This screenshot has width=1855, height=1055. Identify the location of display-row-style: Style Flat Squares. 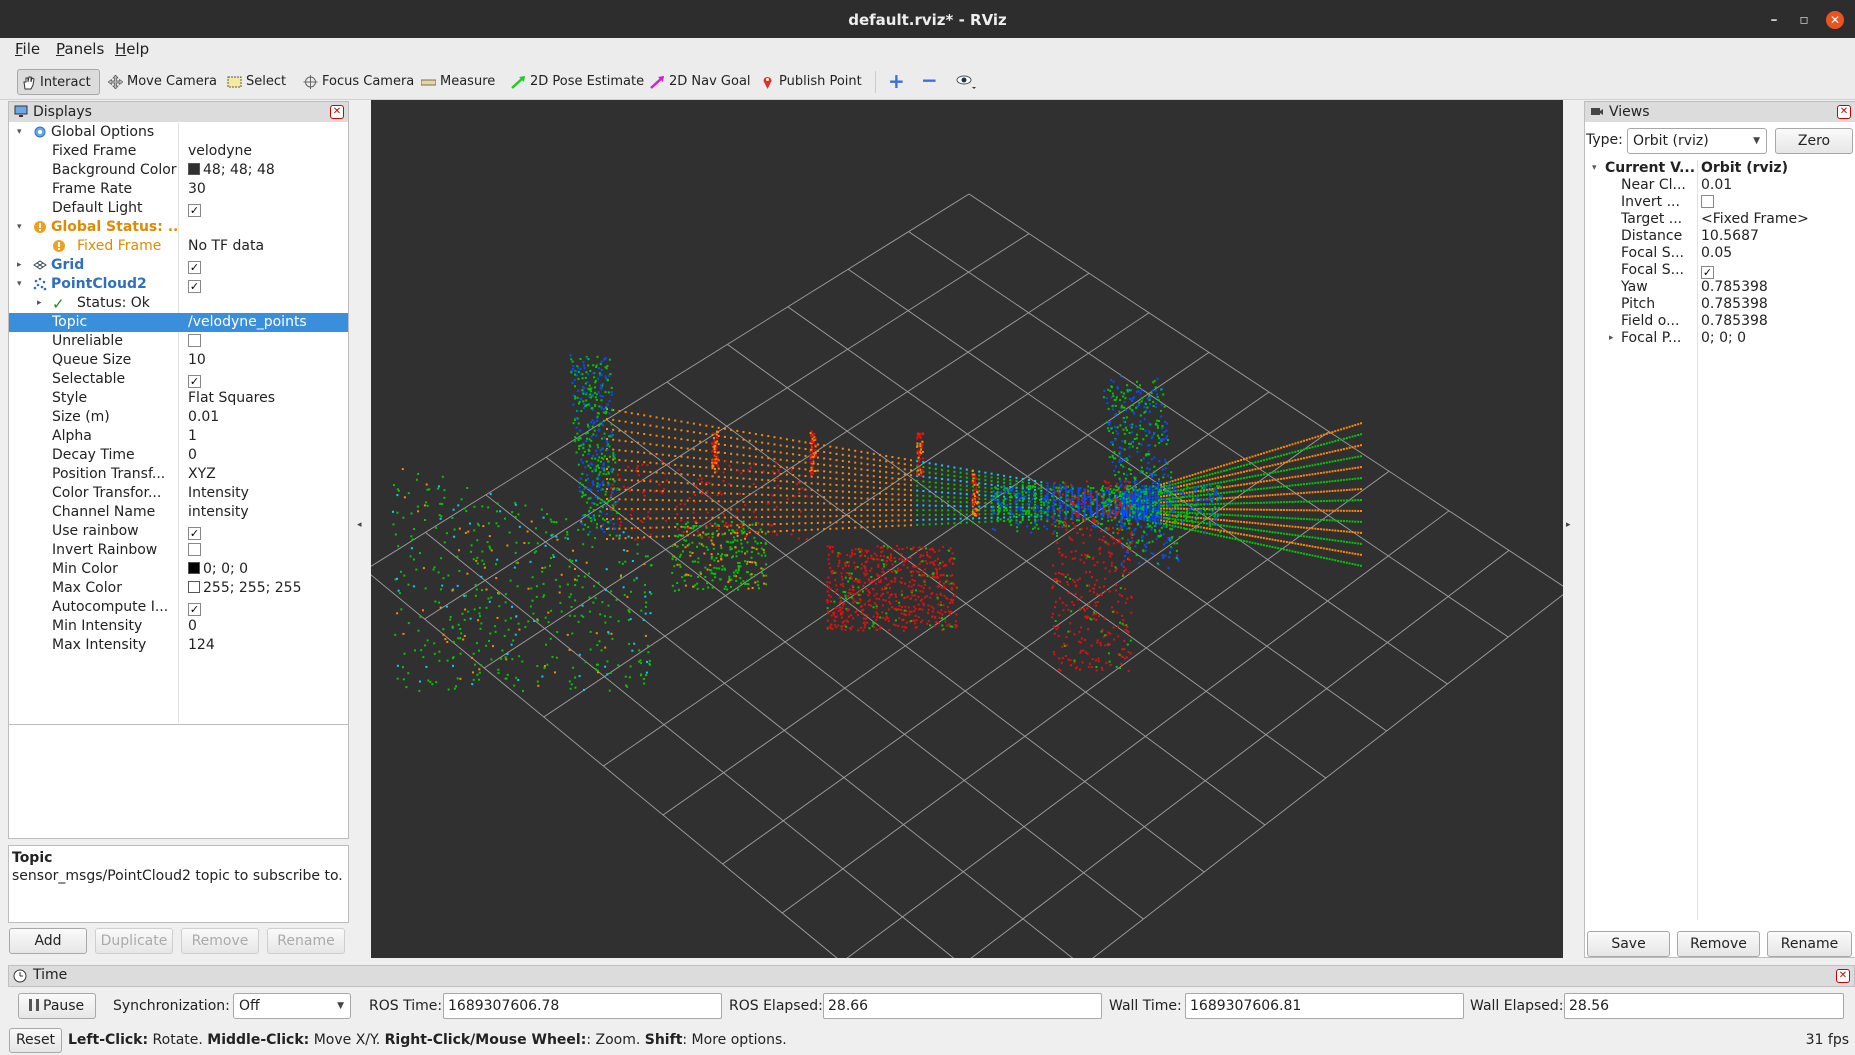
(178, 398).